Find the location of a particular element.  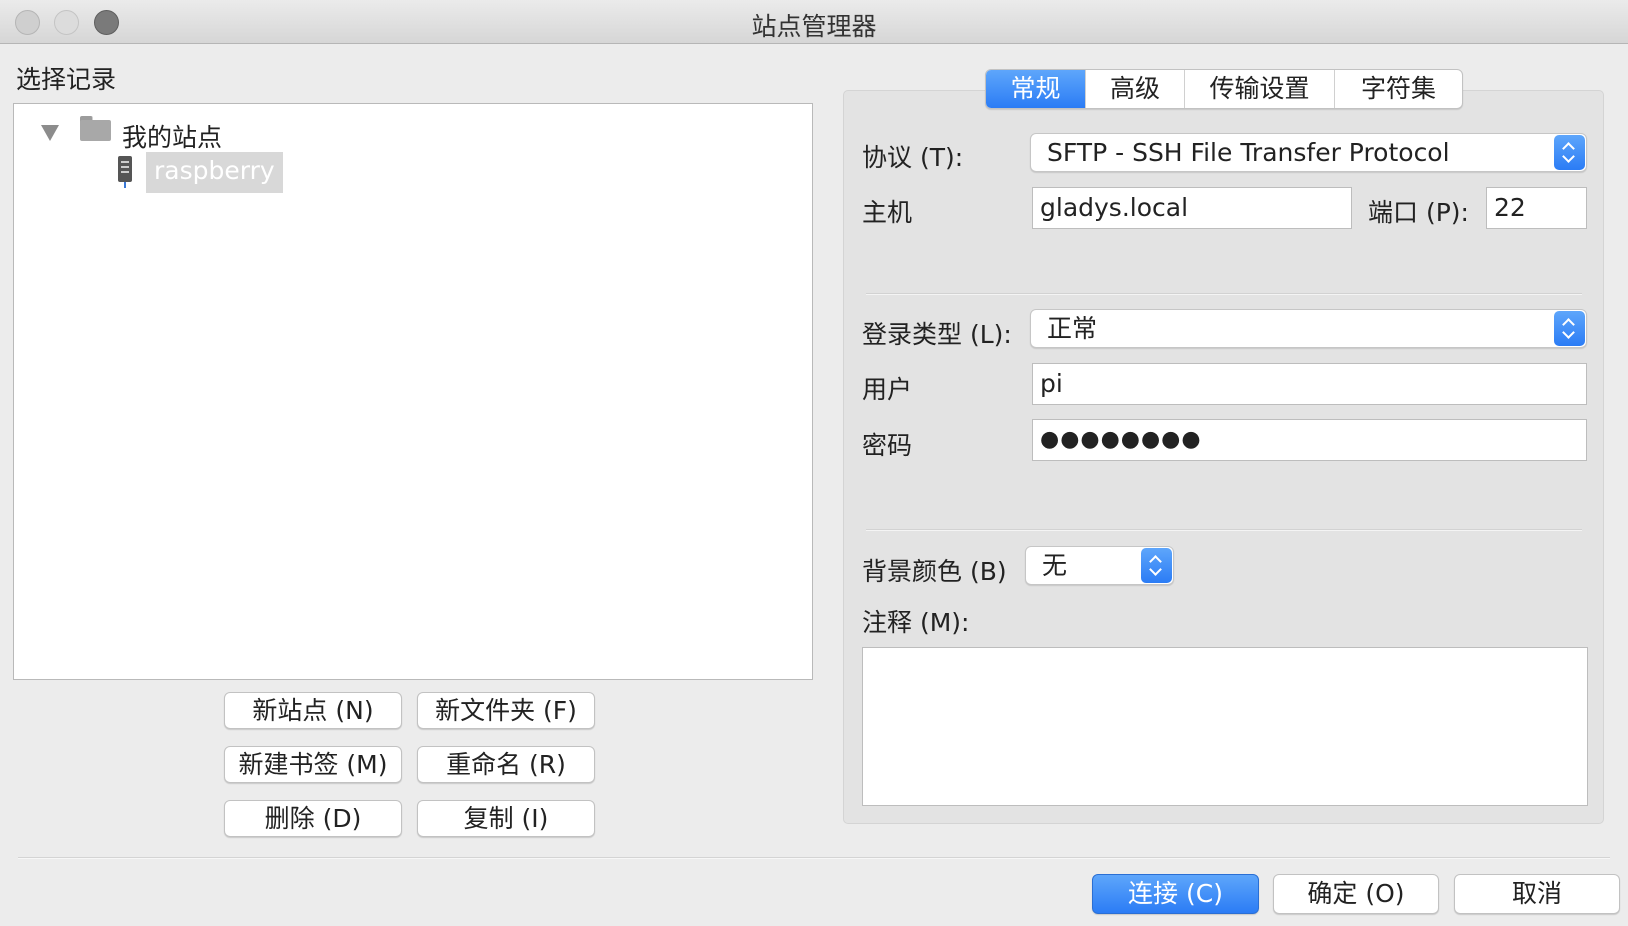

protocol-select: SFTP - SSH File Transfer Protocol is located at coordinates (1308, 152).